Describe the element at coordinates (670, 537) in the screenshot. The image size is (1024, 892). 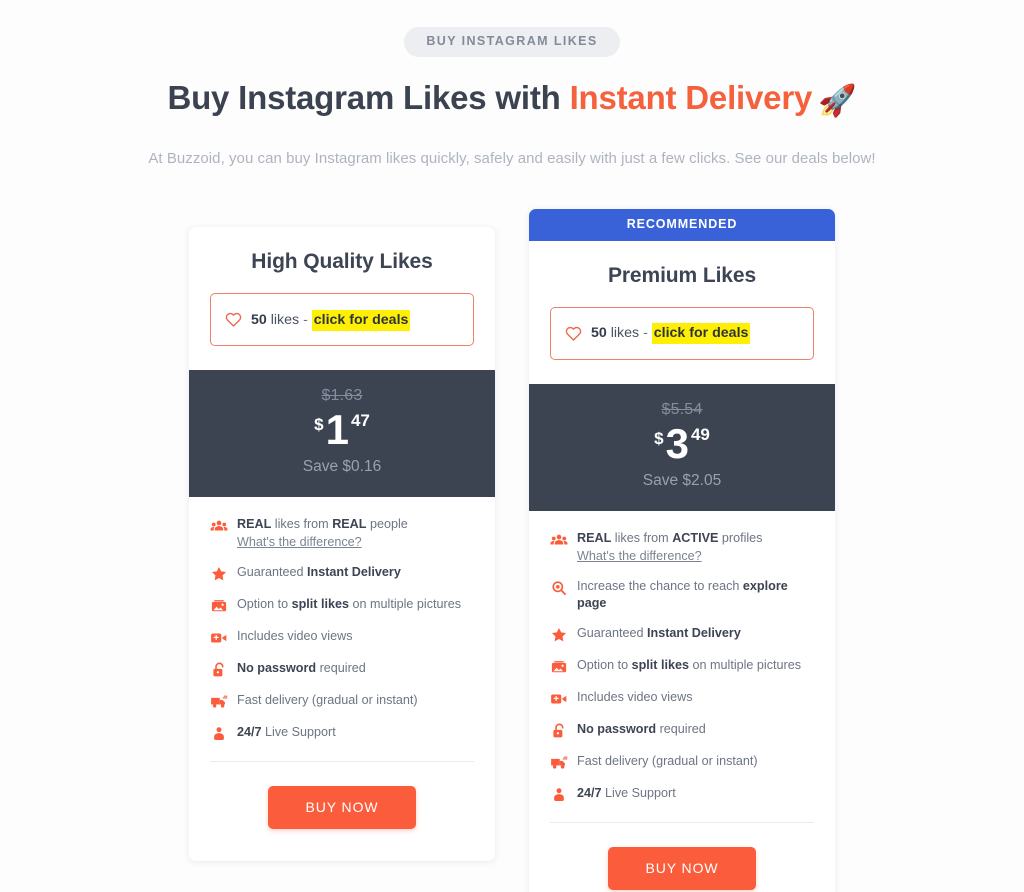
I see `feature-text: REAL likes from ACTIVE profiles` at that location.